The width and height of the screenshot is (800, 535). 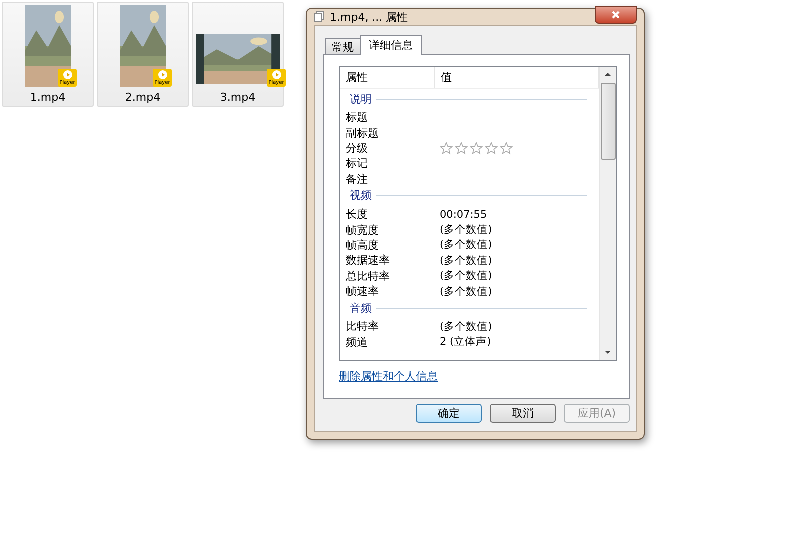 What do you see at coordinates (387, 77) in the screenshot?
I see `column-header: 属性` at bounding box center [387, 77].